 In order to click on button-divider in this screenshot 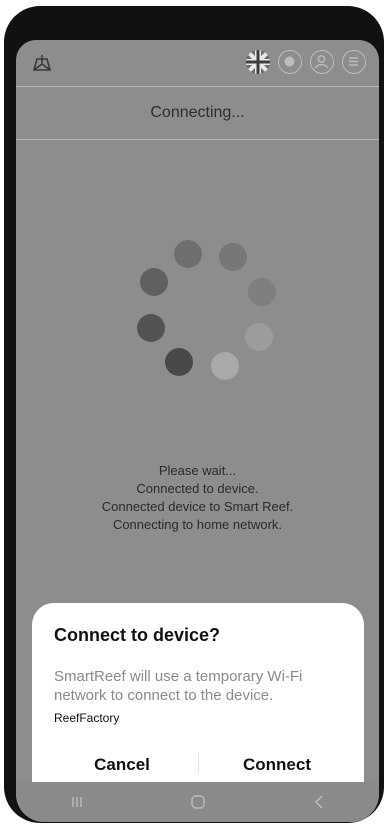, I will do `click(198, 763)`.